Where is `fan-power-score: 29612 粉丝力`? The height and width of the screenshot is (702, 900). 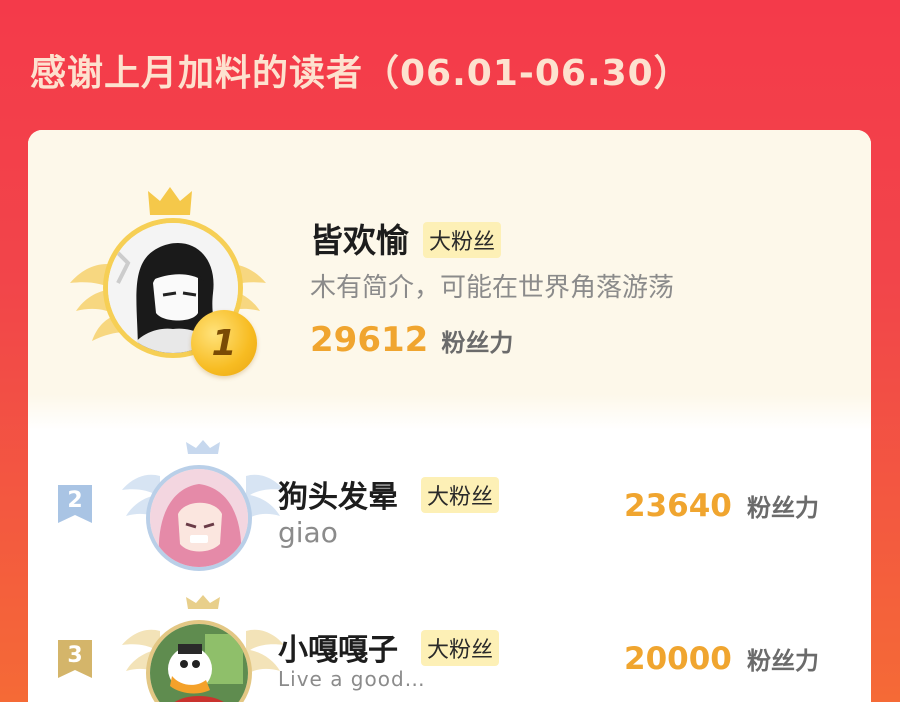
fan-power-score: 29612 粉丝力 is located at coordinates (411, 340).